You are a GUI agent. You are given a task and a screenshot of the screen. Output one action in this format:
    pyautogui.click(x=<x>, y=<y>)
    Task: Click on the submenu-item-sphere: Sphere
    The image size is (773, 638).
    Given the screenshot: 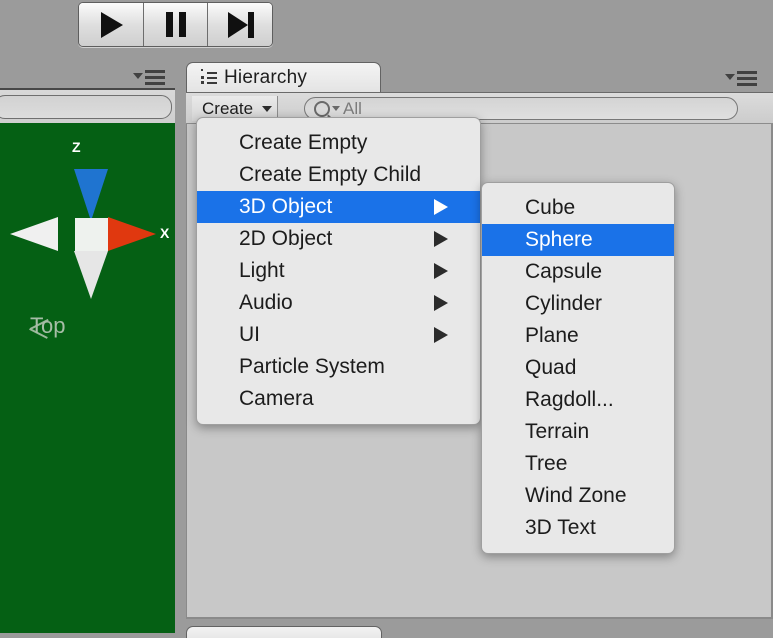 What is the action you would take?
    pyautogui.click(x=578, y=240)
    